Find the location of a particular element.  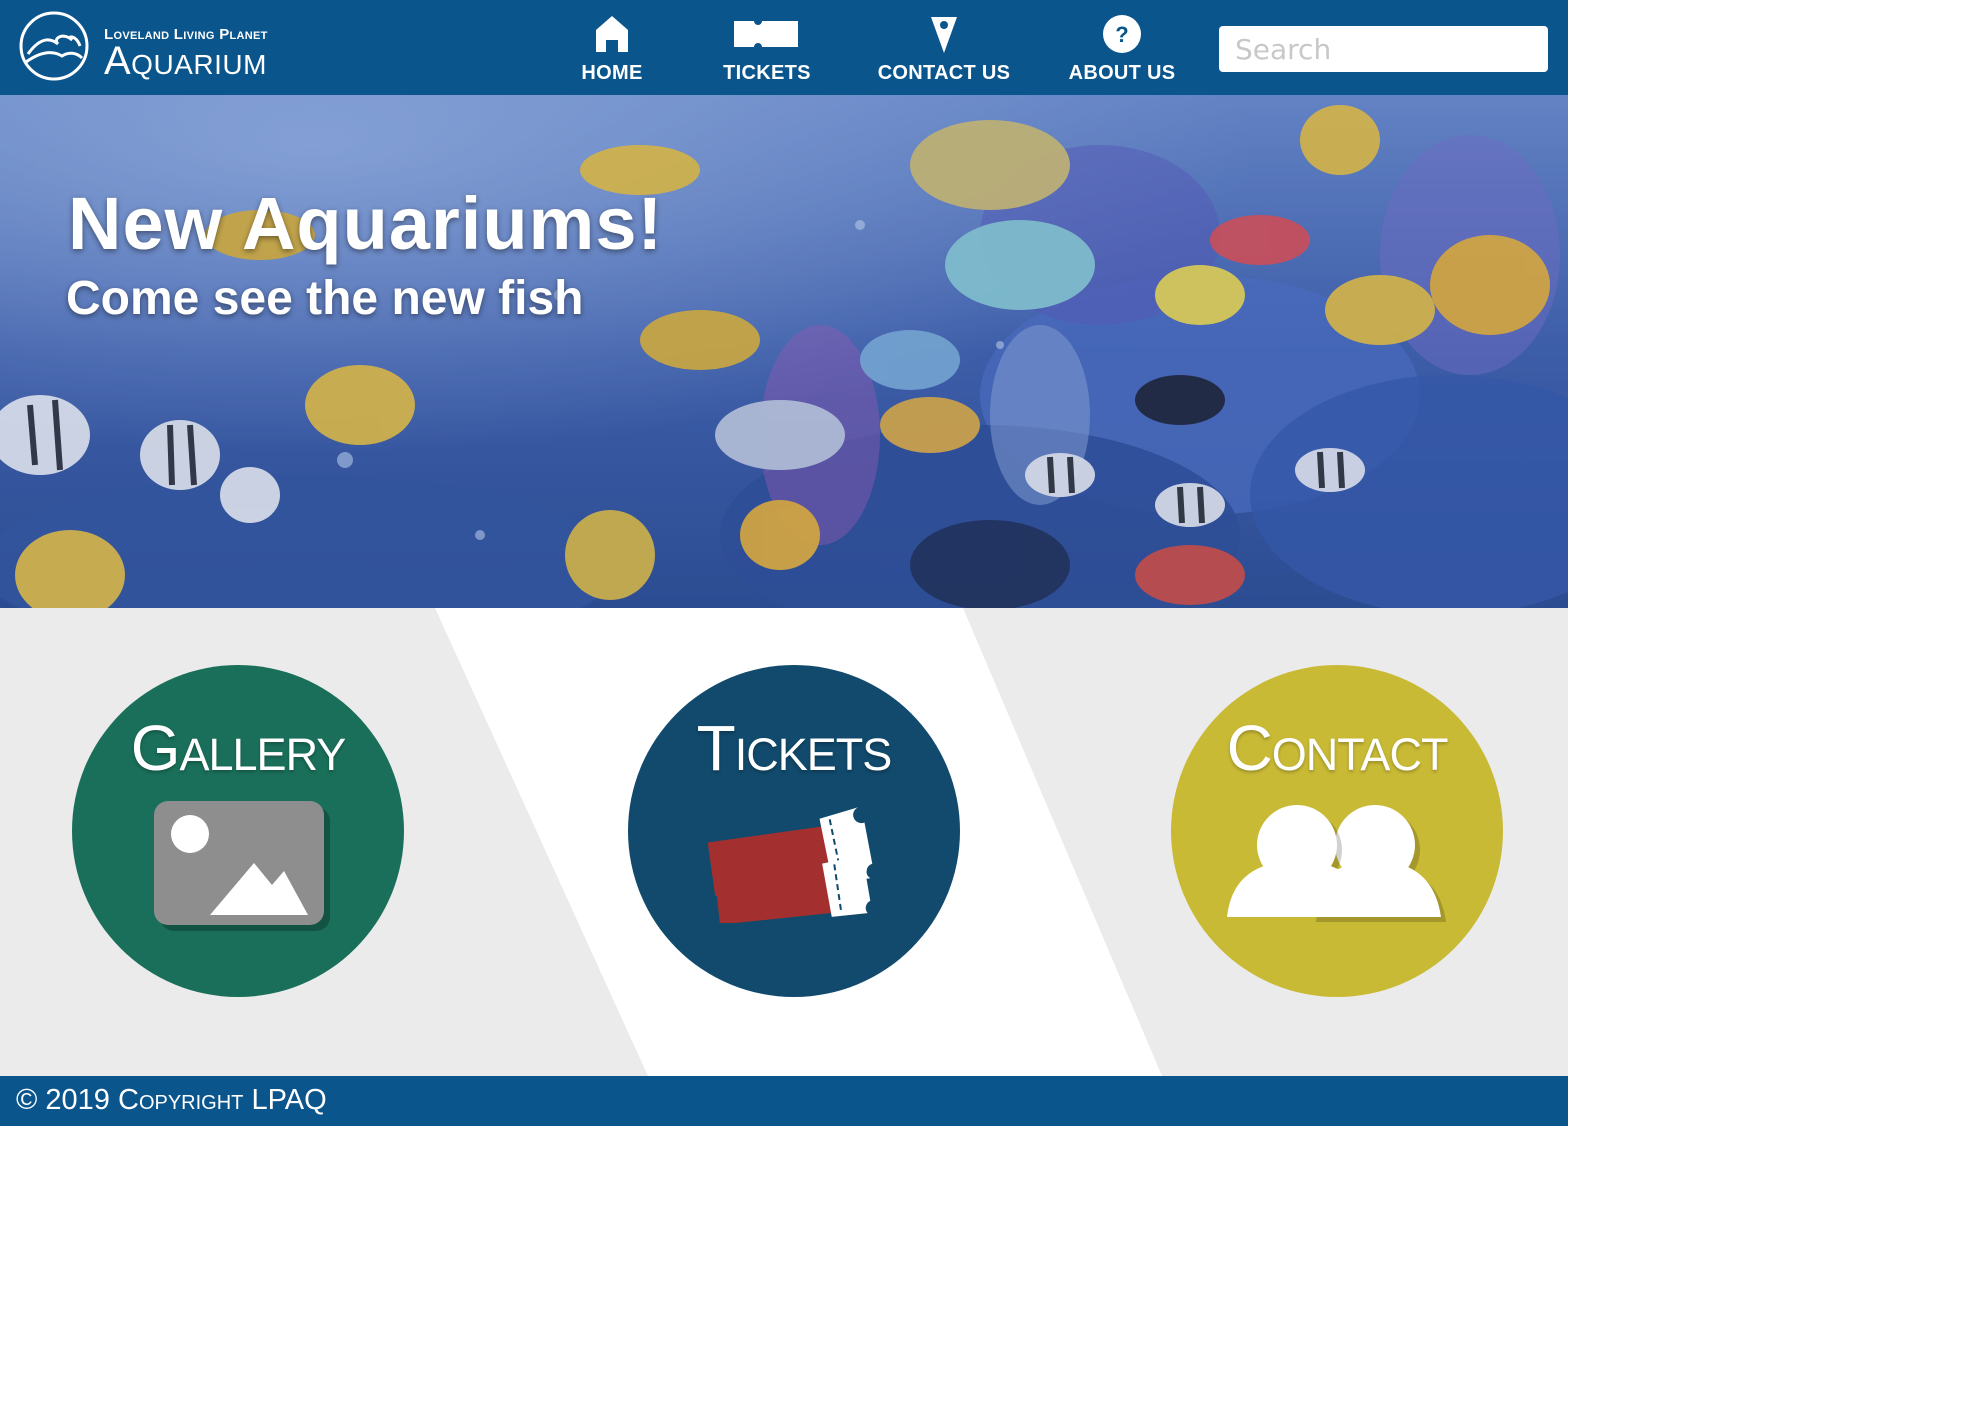

gallery-tile-label: Gallery is located at coordinates (238, 748).